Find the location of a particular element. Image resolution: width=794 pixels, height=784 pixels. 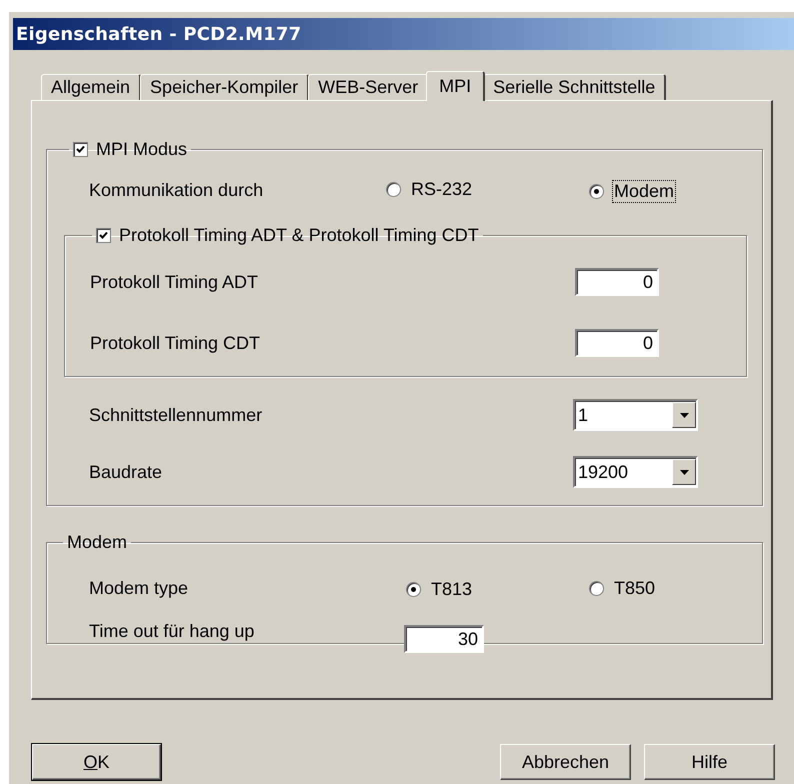

dialog-button: OK is located at coordinates (96, 762).